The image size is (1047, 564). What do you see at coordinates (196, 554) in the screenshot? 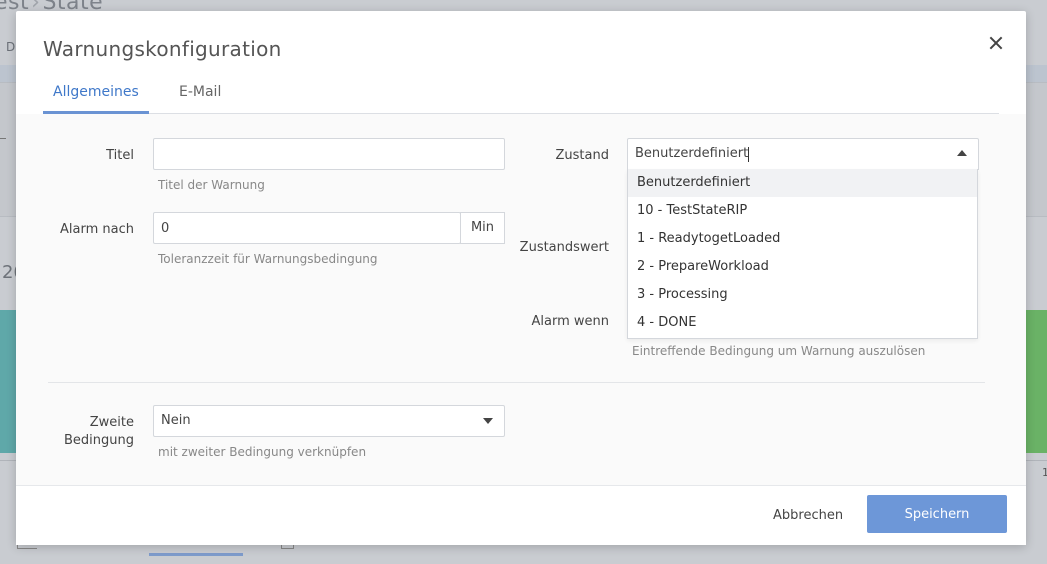
I see `background-tab-indicator` at bounding box center [196, 554].